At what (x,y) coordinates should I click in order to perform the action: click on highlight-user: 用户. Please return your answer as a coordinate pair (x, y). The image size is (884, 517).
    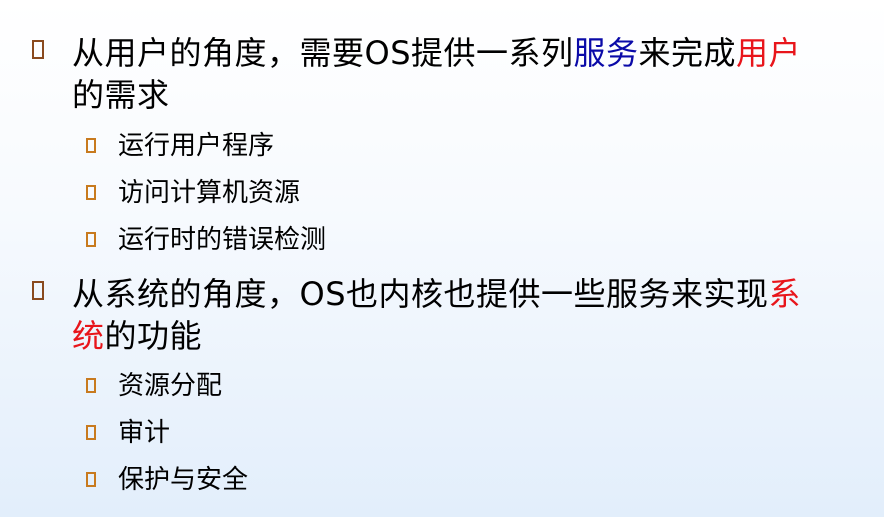
    Looking at the image, I should click on (769, 53).